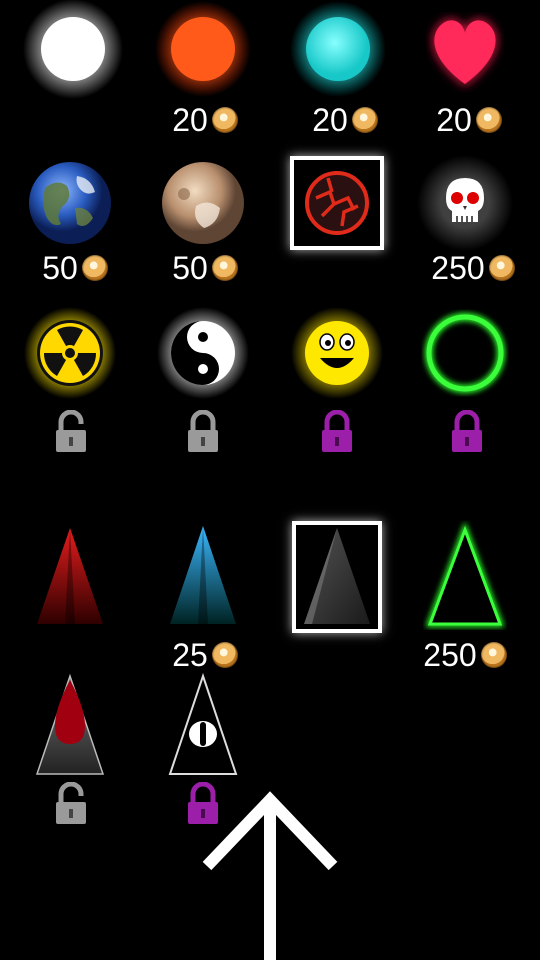  I want to click on blue-spike-icon, so click(203, 575).